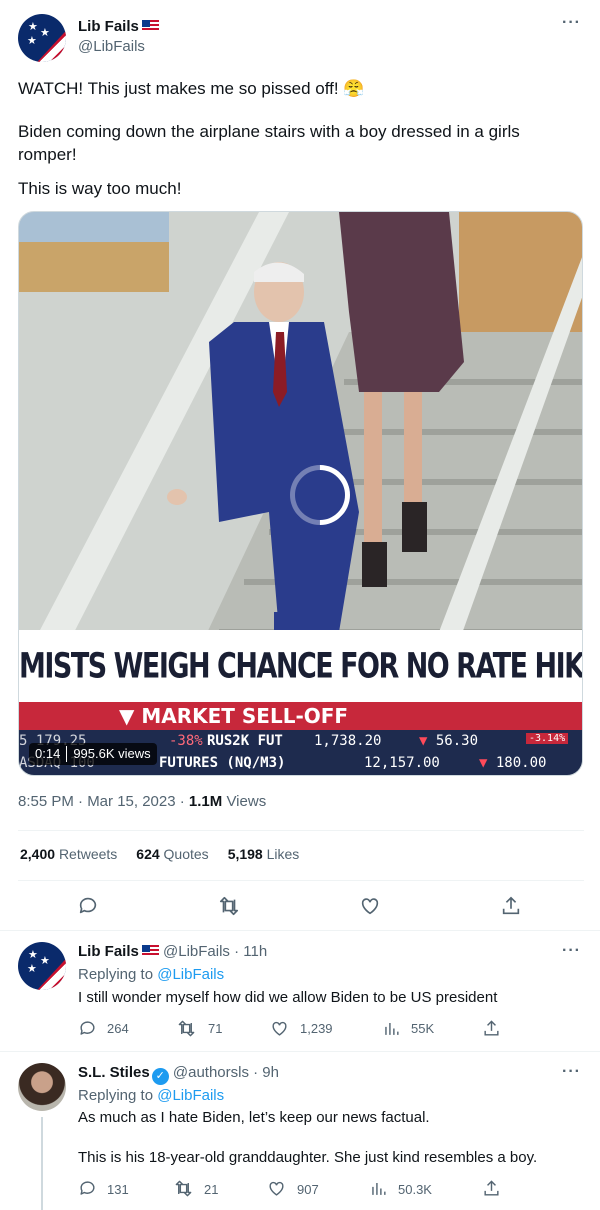 The height and width of the screenshot is (1210, 600). Describe the element at coordinates (402, 763) in the screenshot. I see `ticker2-value: 12,157.00` at that location.